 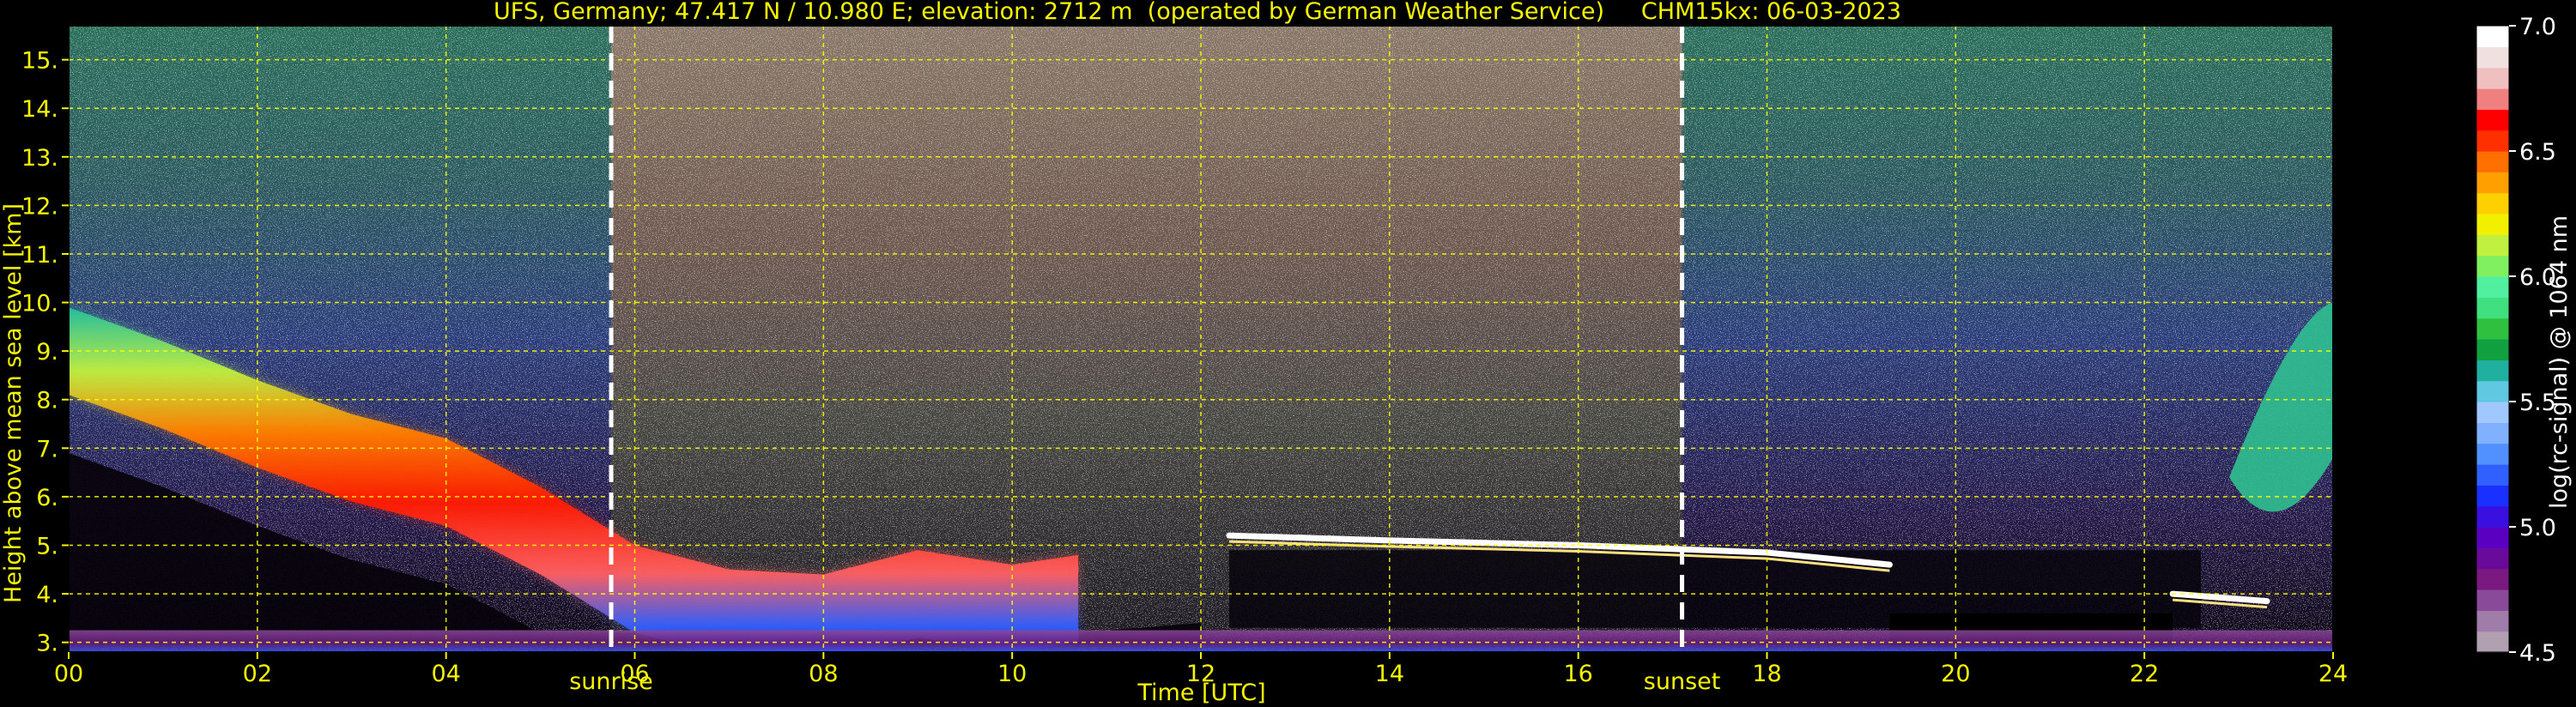 I want to click on colorbar-tick-label-1: 5.0, so click(x=2537, y=528).